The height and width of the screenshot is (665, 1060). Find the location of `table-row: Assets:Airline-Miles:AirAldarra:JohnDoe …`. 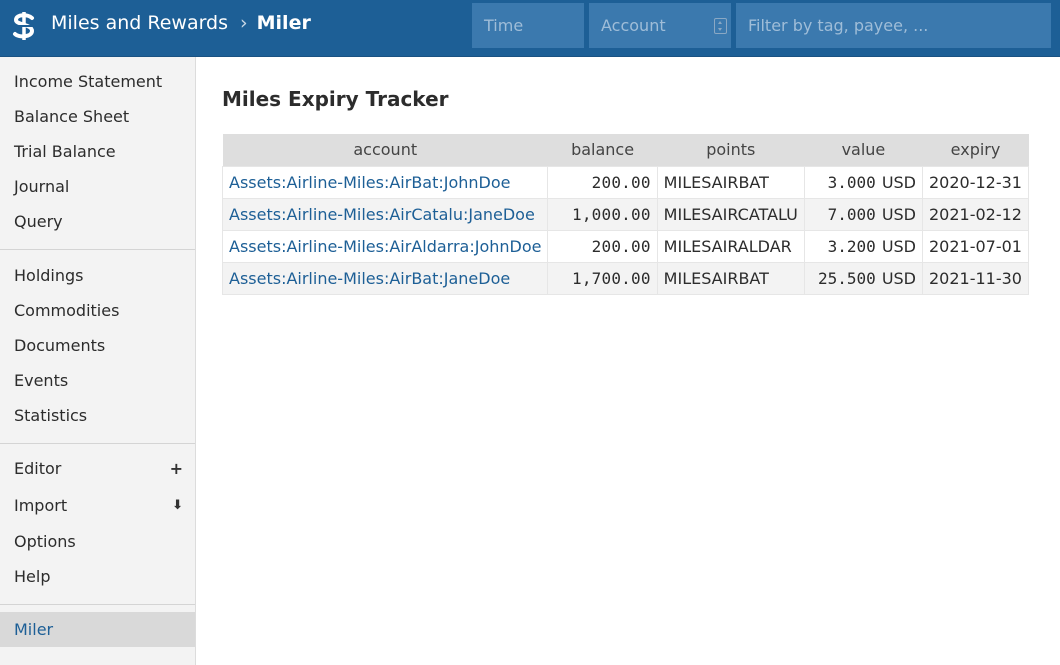

table-row: Assets:Airline-Miles:AirAldarra:JohnDoe … is located at coordinates (625, 246).